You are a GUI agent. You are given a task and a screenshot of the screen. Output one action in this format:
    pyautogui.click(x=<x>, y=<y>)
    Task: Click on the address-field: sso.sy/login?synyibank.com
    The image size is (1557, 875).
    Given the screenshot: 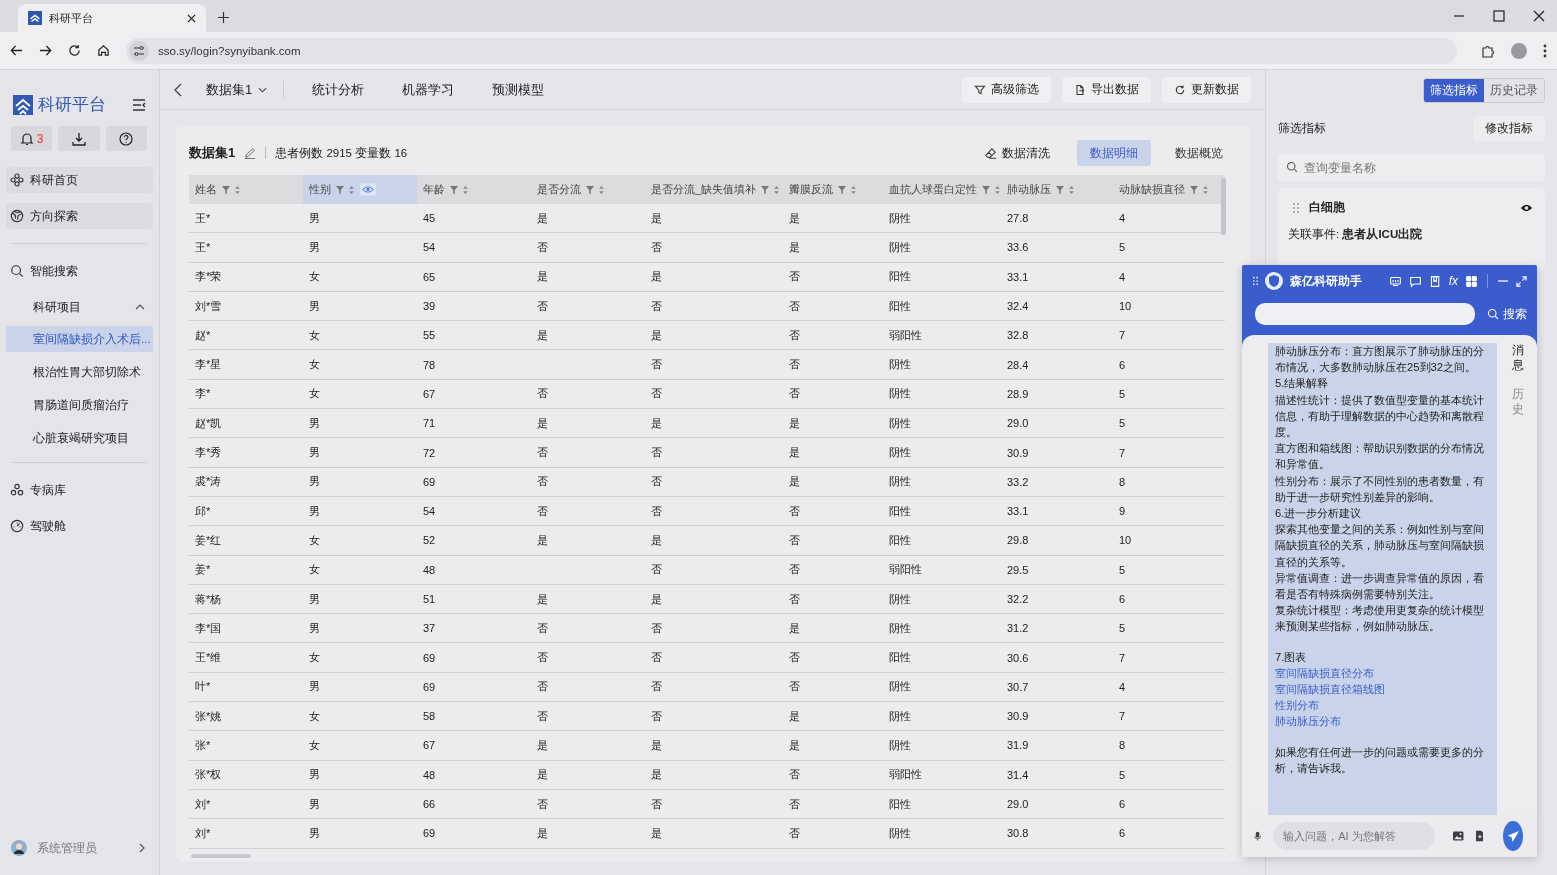 What is the action you would take?
    pyautogui.click(x=791, y=50)
    